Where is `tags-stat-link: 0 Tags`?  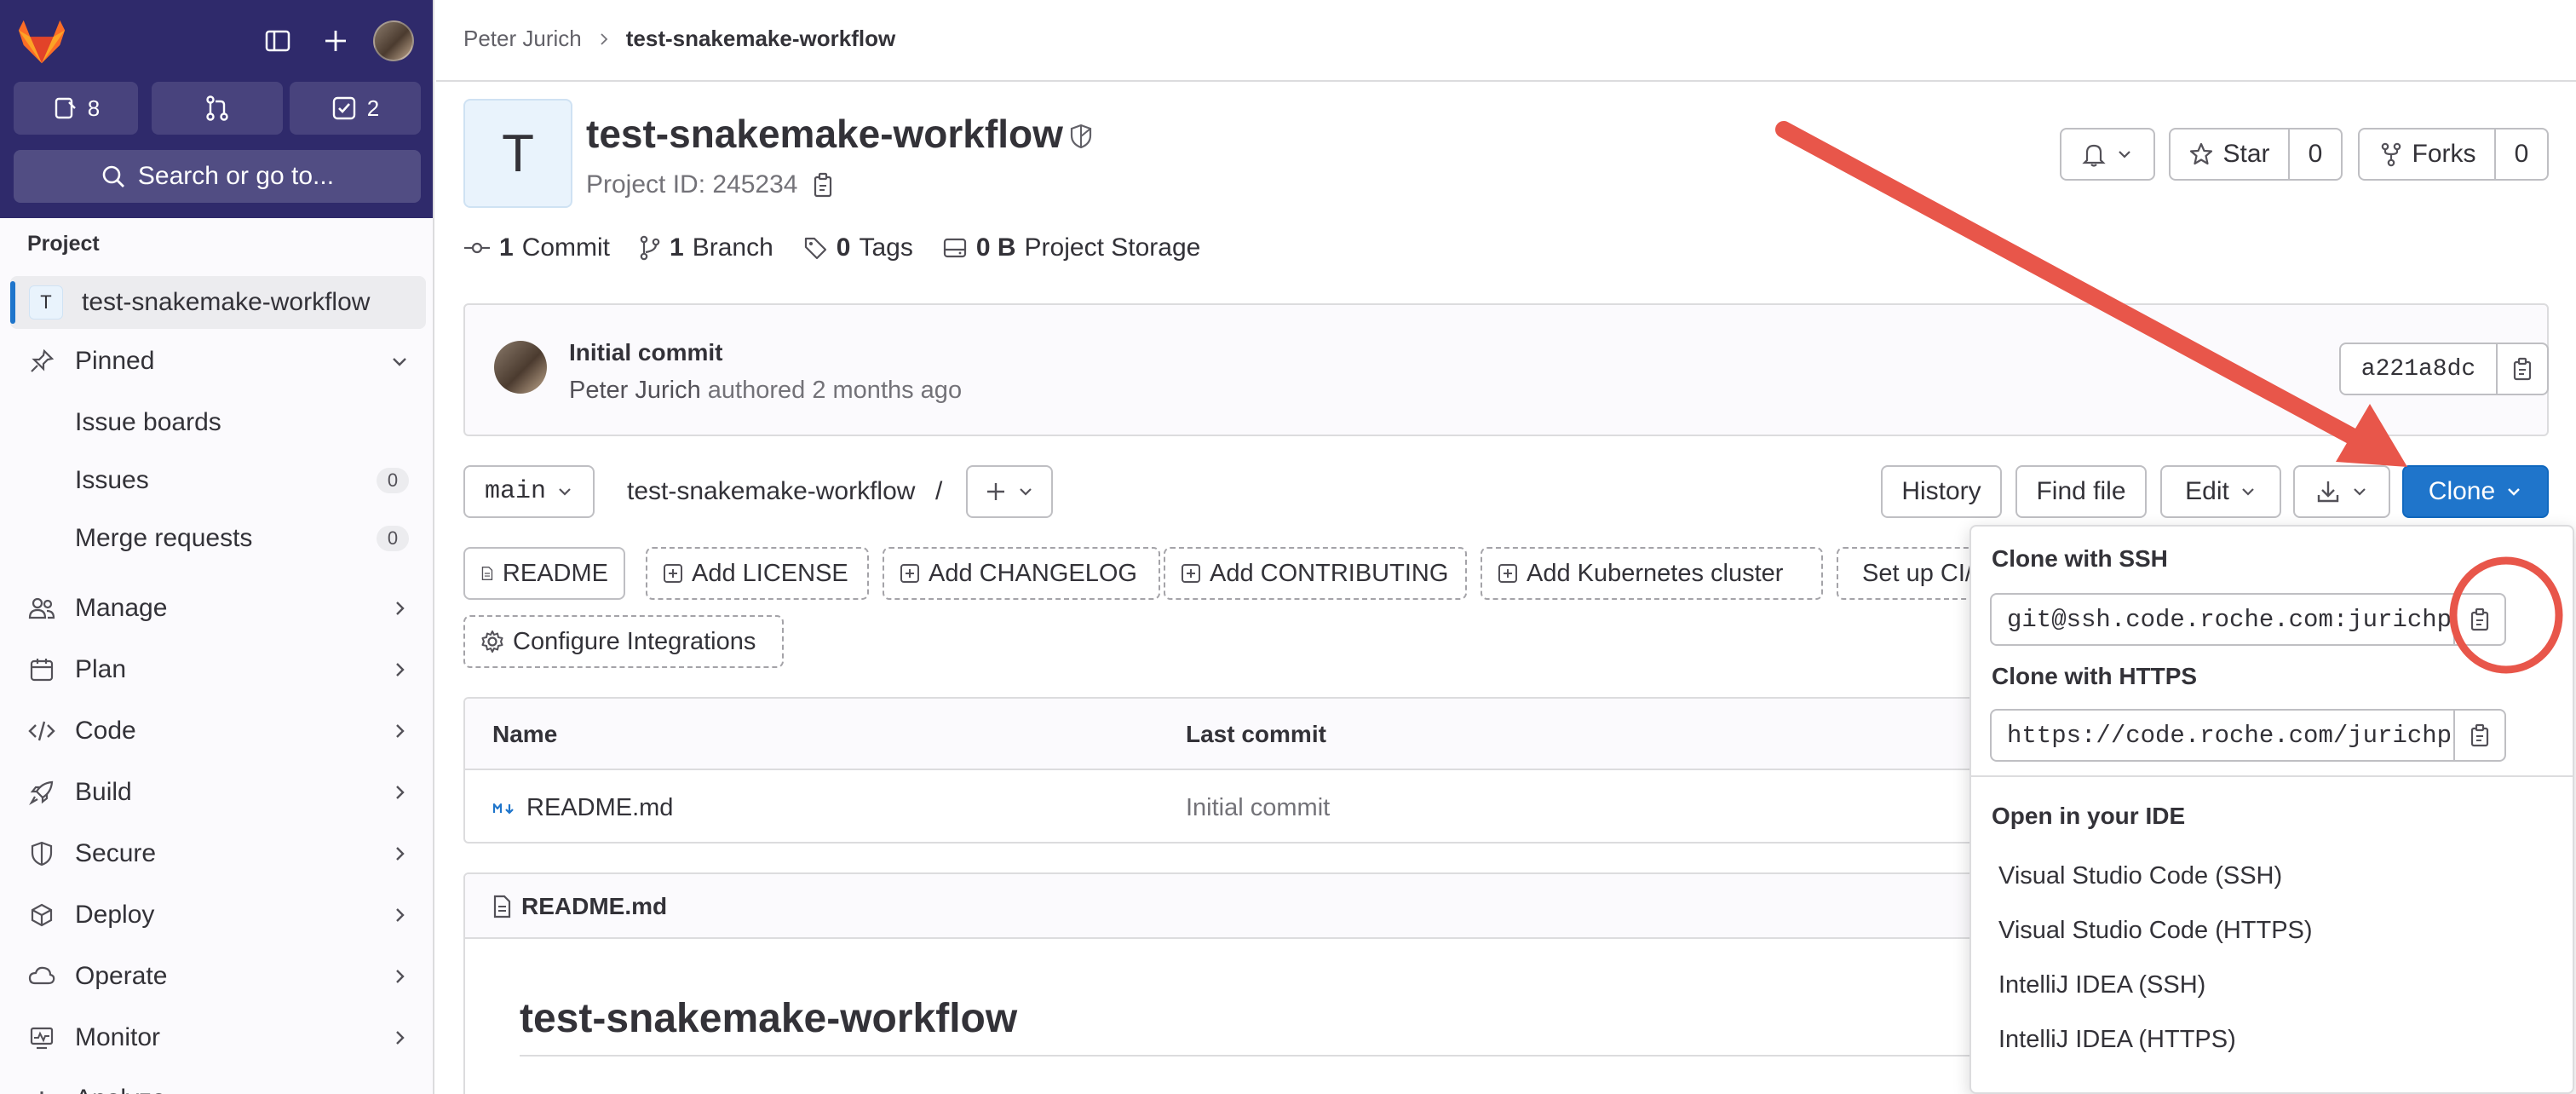 tags-stat-link: 0 Tags is located at coordinates (857, 247).